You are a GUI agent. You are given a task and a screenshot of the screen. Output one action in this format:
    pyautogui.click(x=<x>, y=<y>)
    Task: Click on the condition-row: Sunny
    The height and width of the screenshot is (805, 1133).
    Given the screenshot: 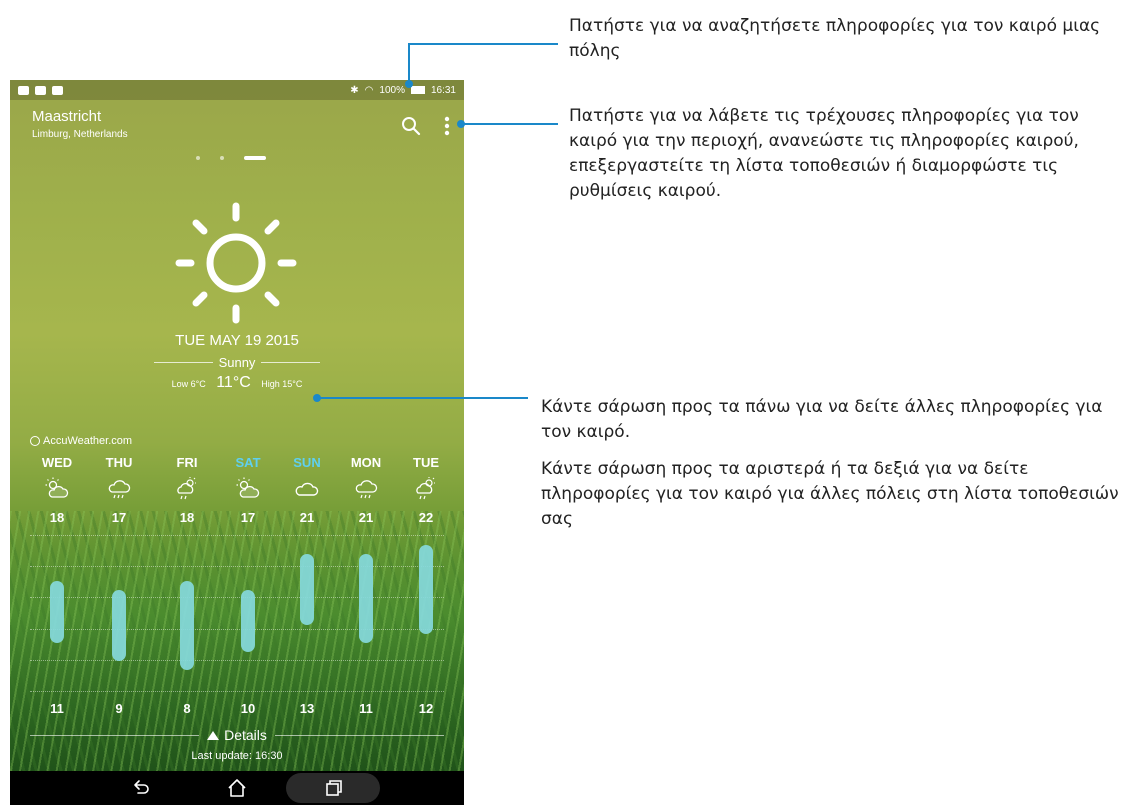 What is the action you would take?
    pyautogui.click(x=237, y=362)
    